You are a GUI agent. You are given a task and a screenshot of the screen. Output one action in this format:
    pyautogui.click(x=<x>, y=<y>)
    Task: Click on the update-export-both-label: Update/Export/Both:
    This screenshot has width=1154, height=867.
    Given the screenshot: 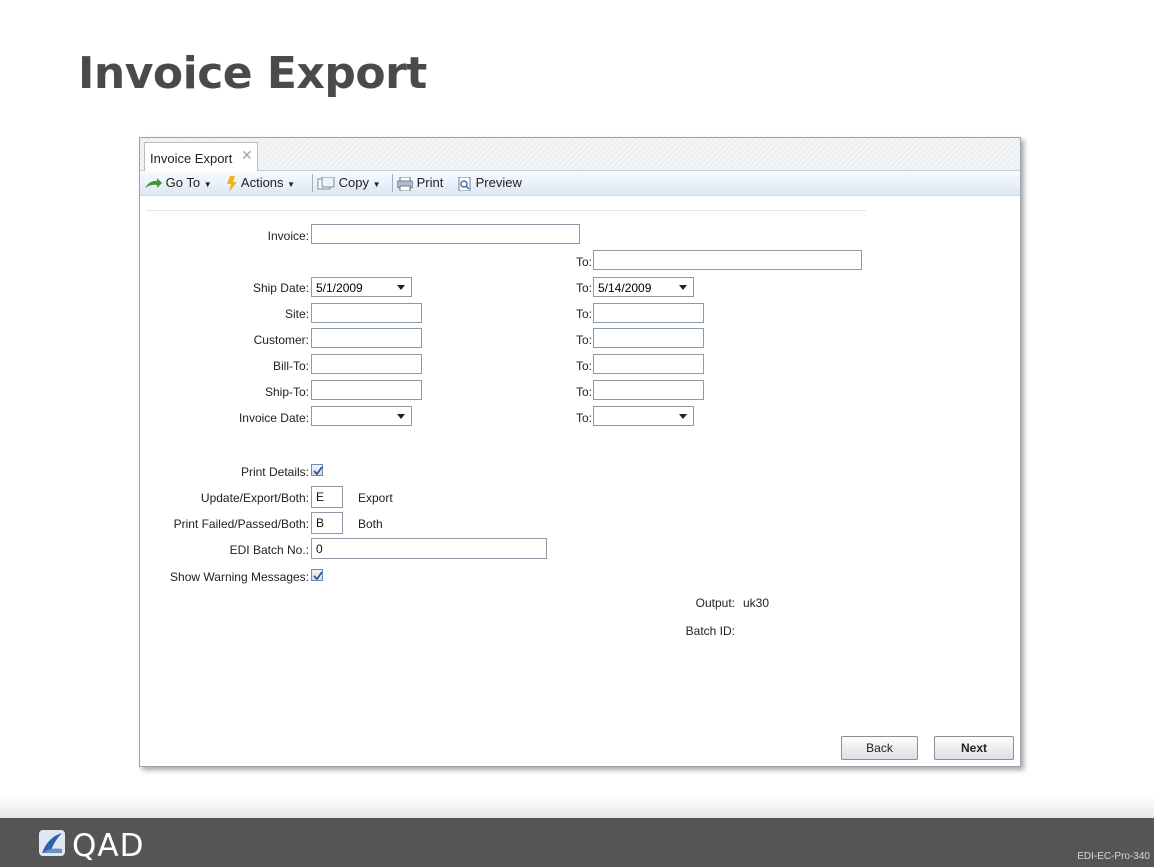 What is the action you would take?
    pyautogui.click(x=254, y=498)
    